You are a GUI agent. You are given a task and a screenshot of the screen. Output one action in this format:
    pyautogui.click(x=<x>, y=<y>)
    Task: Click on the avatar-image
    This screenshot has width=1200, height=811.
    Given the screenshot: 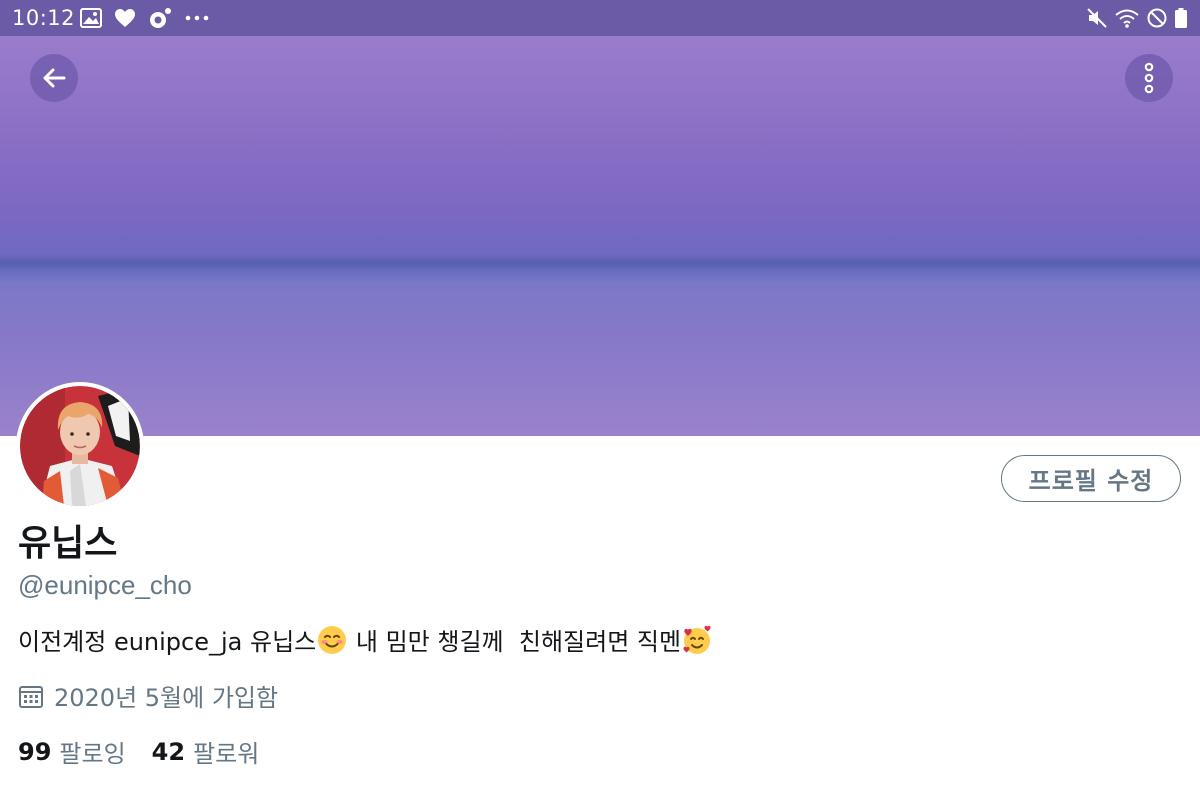 What is the action you would take?
    pyautogui.click(x=80, y=446)
    